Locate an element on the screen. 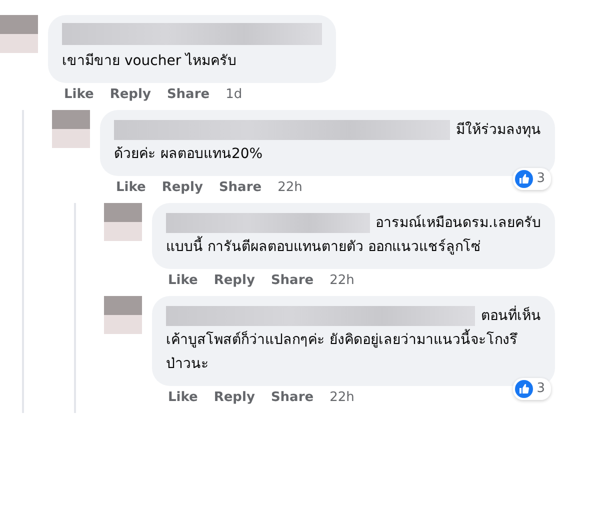 This screenshot has height=507, width=600. comment-text: เขามีขาย voucher ไหมครับ is located at coordinates (149, 61).